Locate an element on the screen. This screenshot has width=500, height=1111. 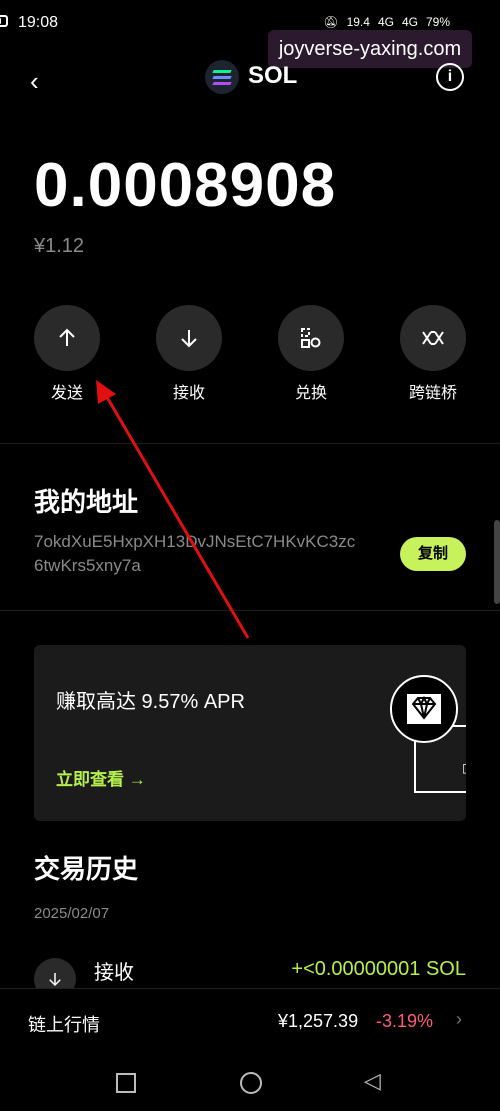
swap-button: 兑换 is located at coordinates (311, 354).